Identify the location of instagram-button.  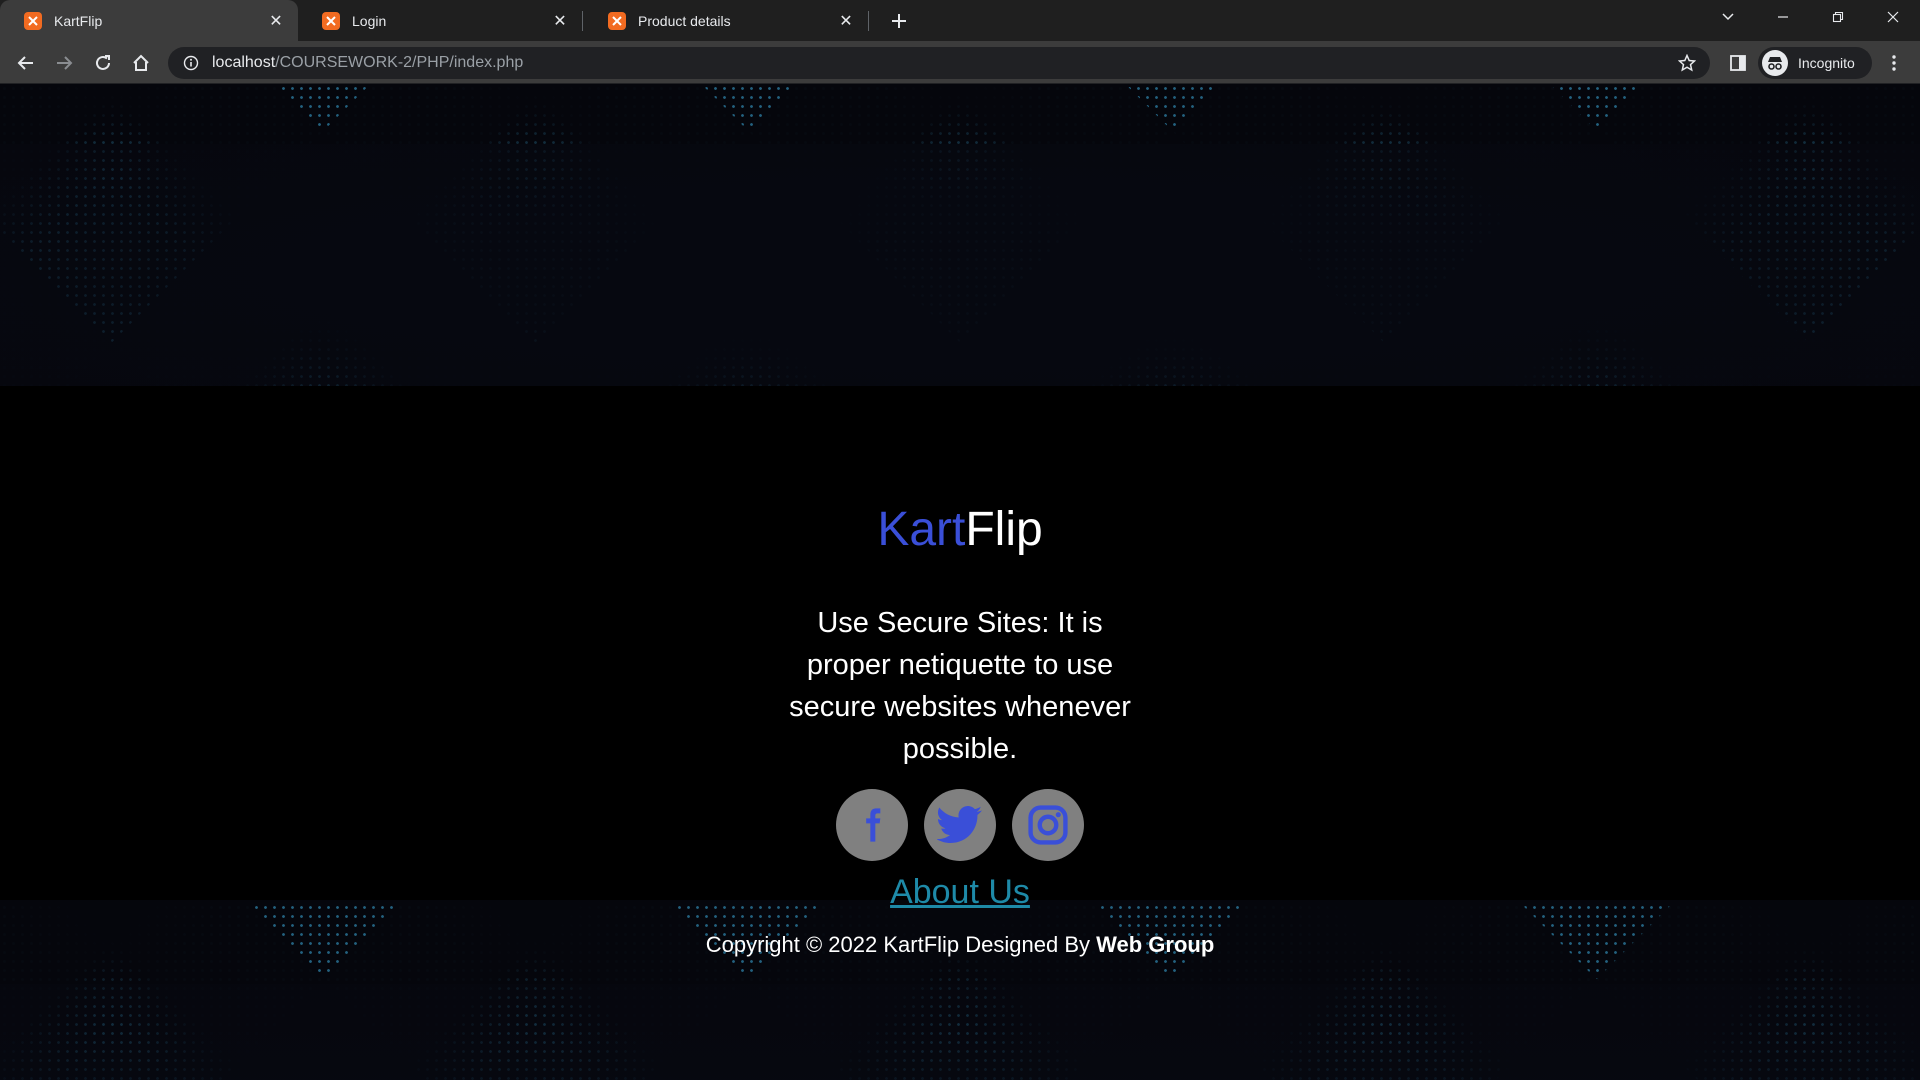
(1048, 825).